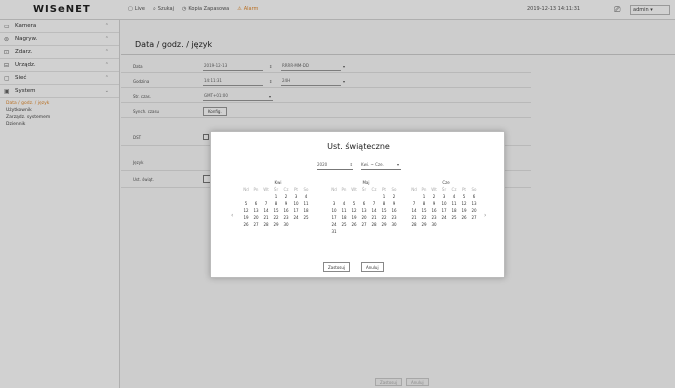  I want to click on dialog-cancel-button: Anuluj, so click(372, 267).